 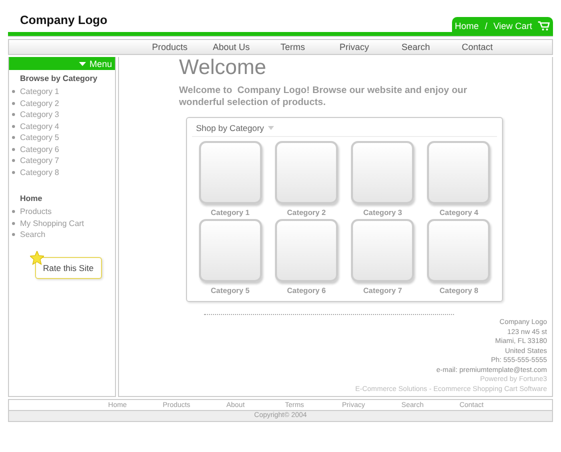 I want to click on menu-label: Menu, so click(x=100, y=63).